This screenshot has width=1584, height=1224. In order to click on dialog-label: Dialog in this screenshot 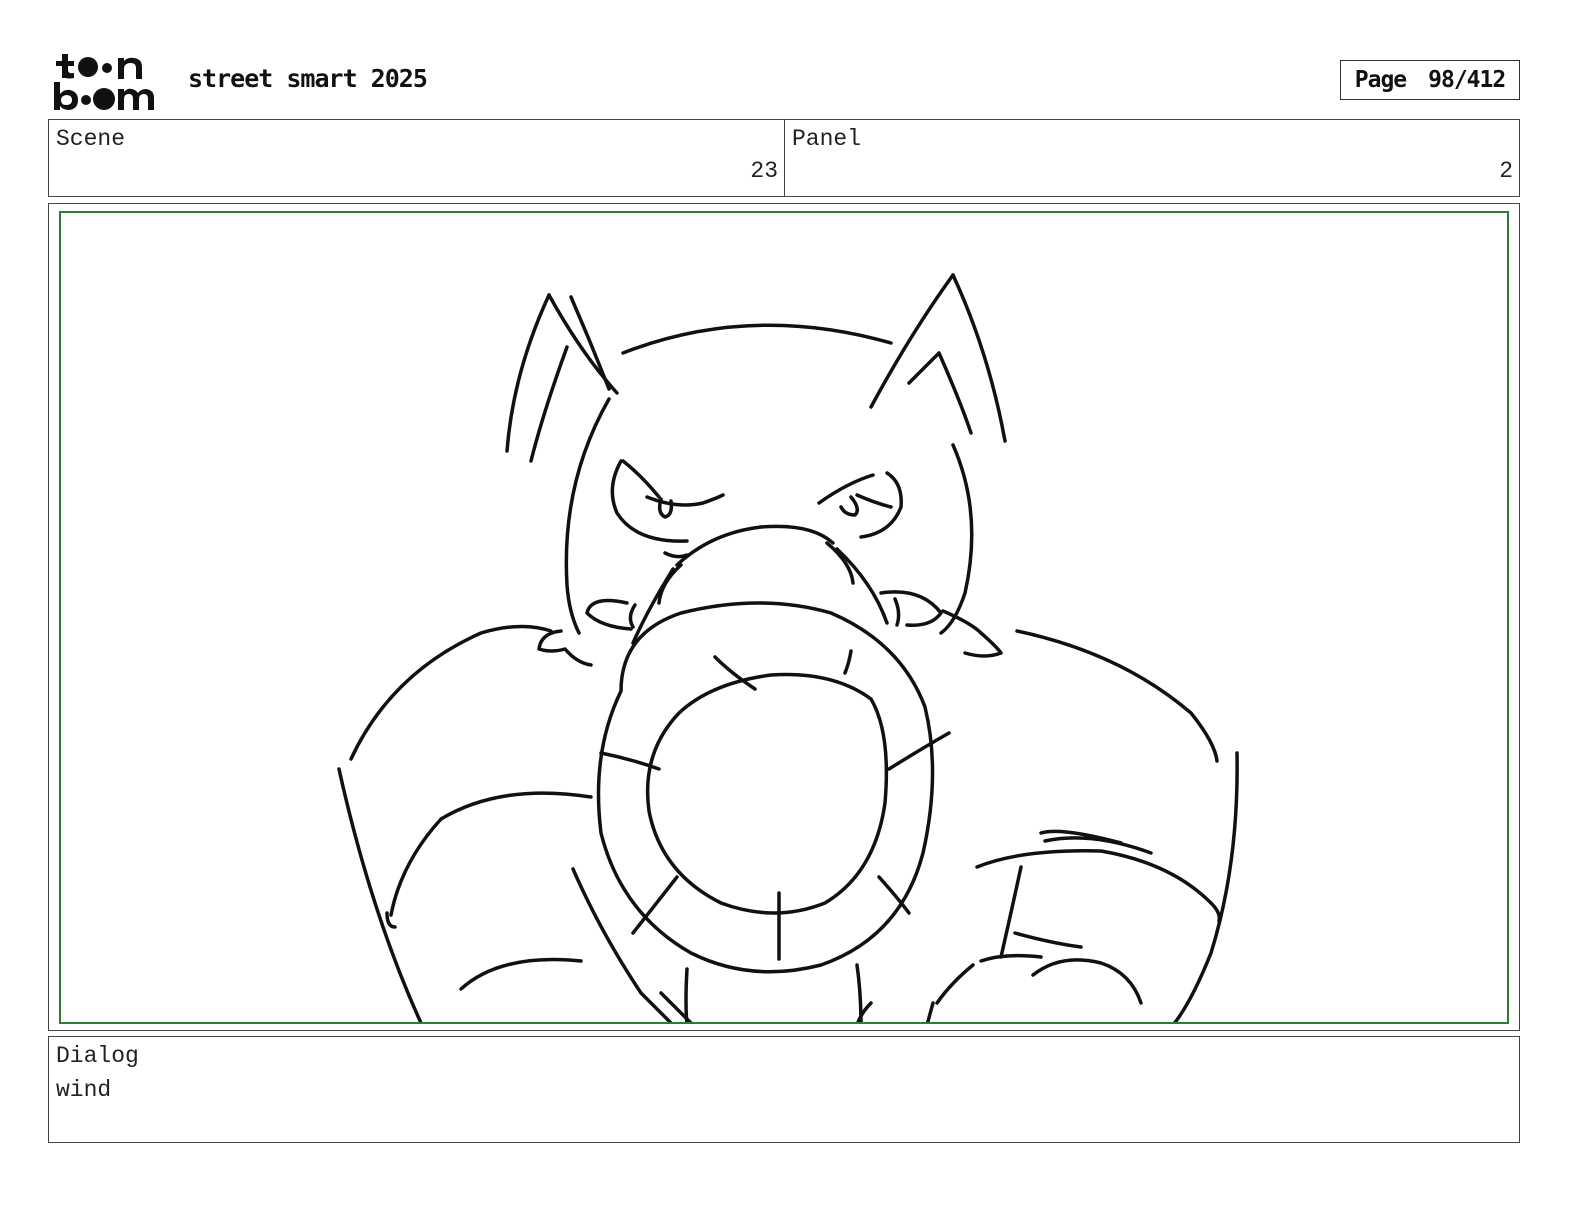, I will do `click(97, 1056)`.